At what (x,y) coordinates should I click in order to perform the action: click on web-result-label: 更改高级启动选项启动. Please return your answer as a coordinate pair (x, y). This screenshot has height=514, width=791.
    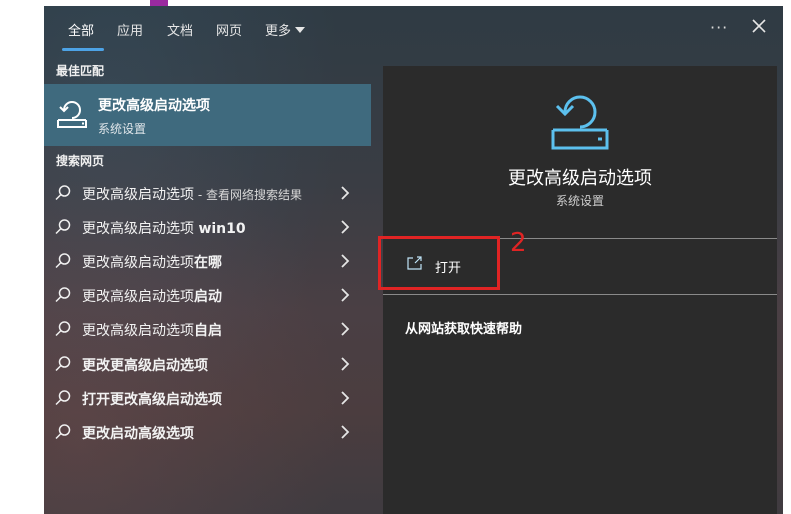
    Looking at the image, I should click on (152, 297).